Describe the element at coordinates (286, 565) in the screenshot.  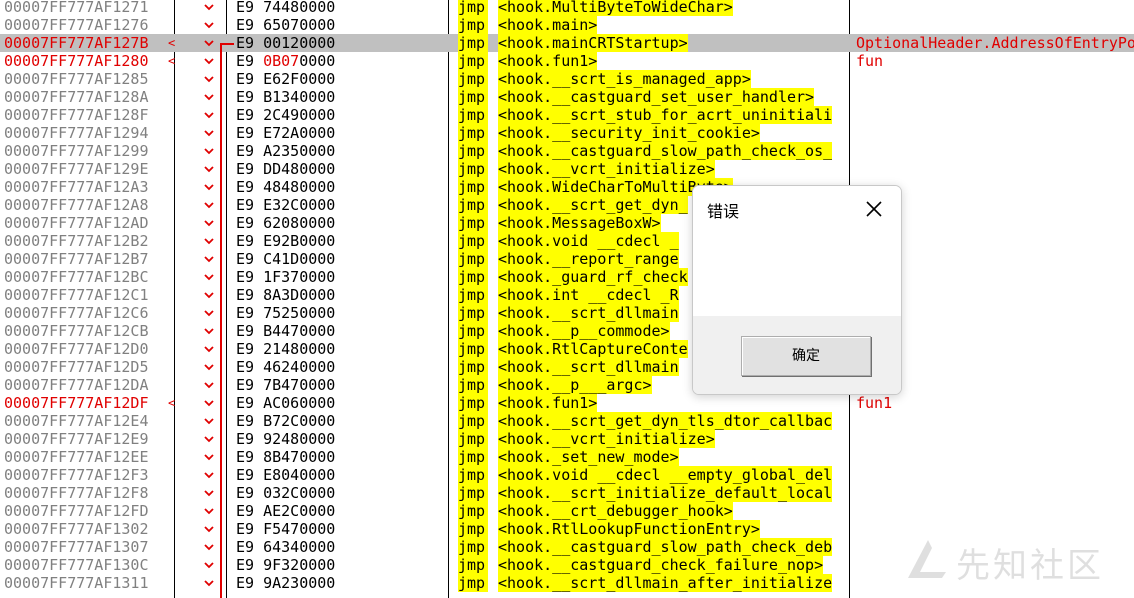
I see `instruction-bytes: E9 9F320000` at that location.